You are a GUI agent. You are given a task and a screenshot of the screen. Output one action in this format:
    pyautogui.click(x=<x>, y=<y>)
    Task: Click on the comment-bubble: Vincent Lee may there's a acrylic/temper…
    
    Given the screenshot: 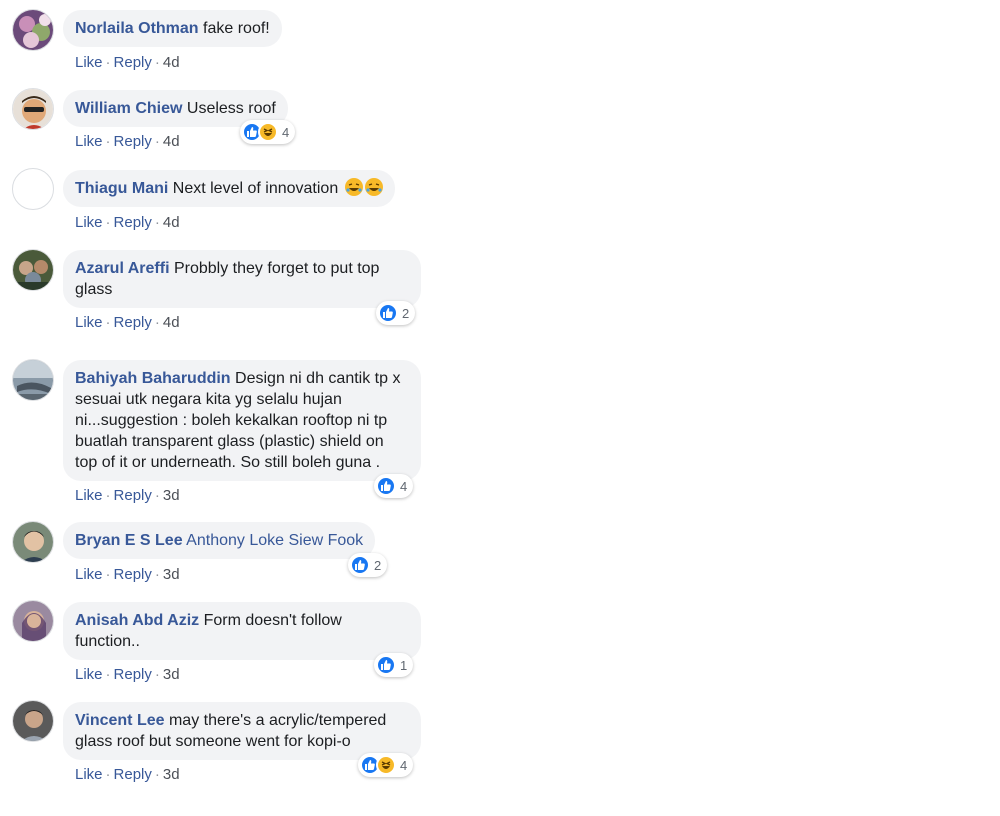 What is the action you would take?
    pyautogui.click(x=242, y=731)
    